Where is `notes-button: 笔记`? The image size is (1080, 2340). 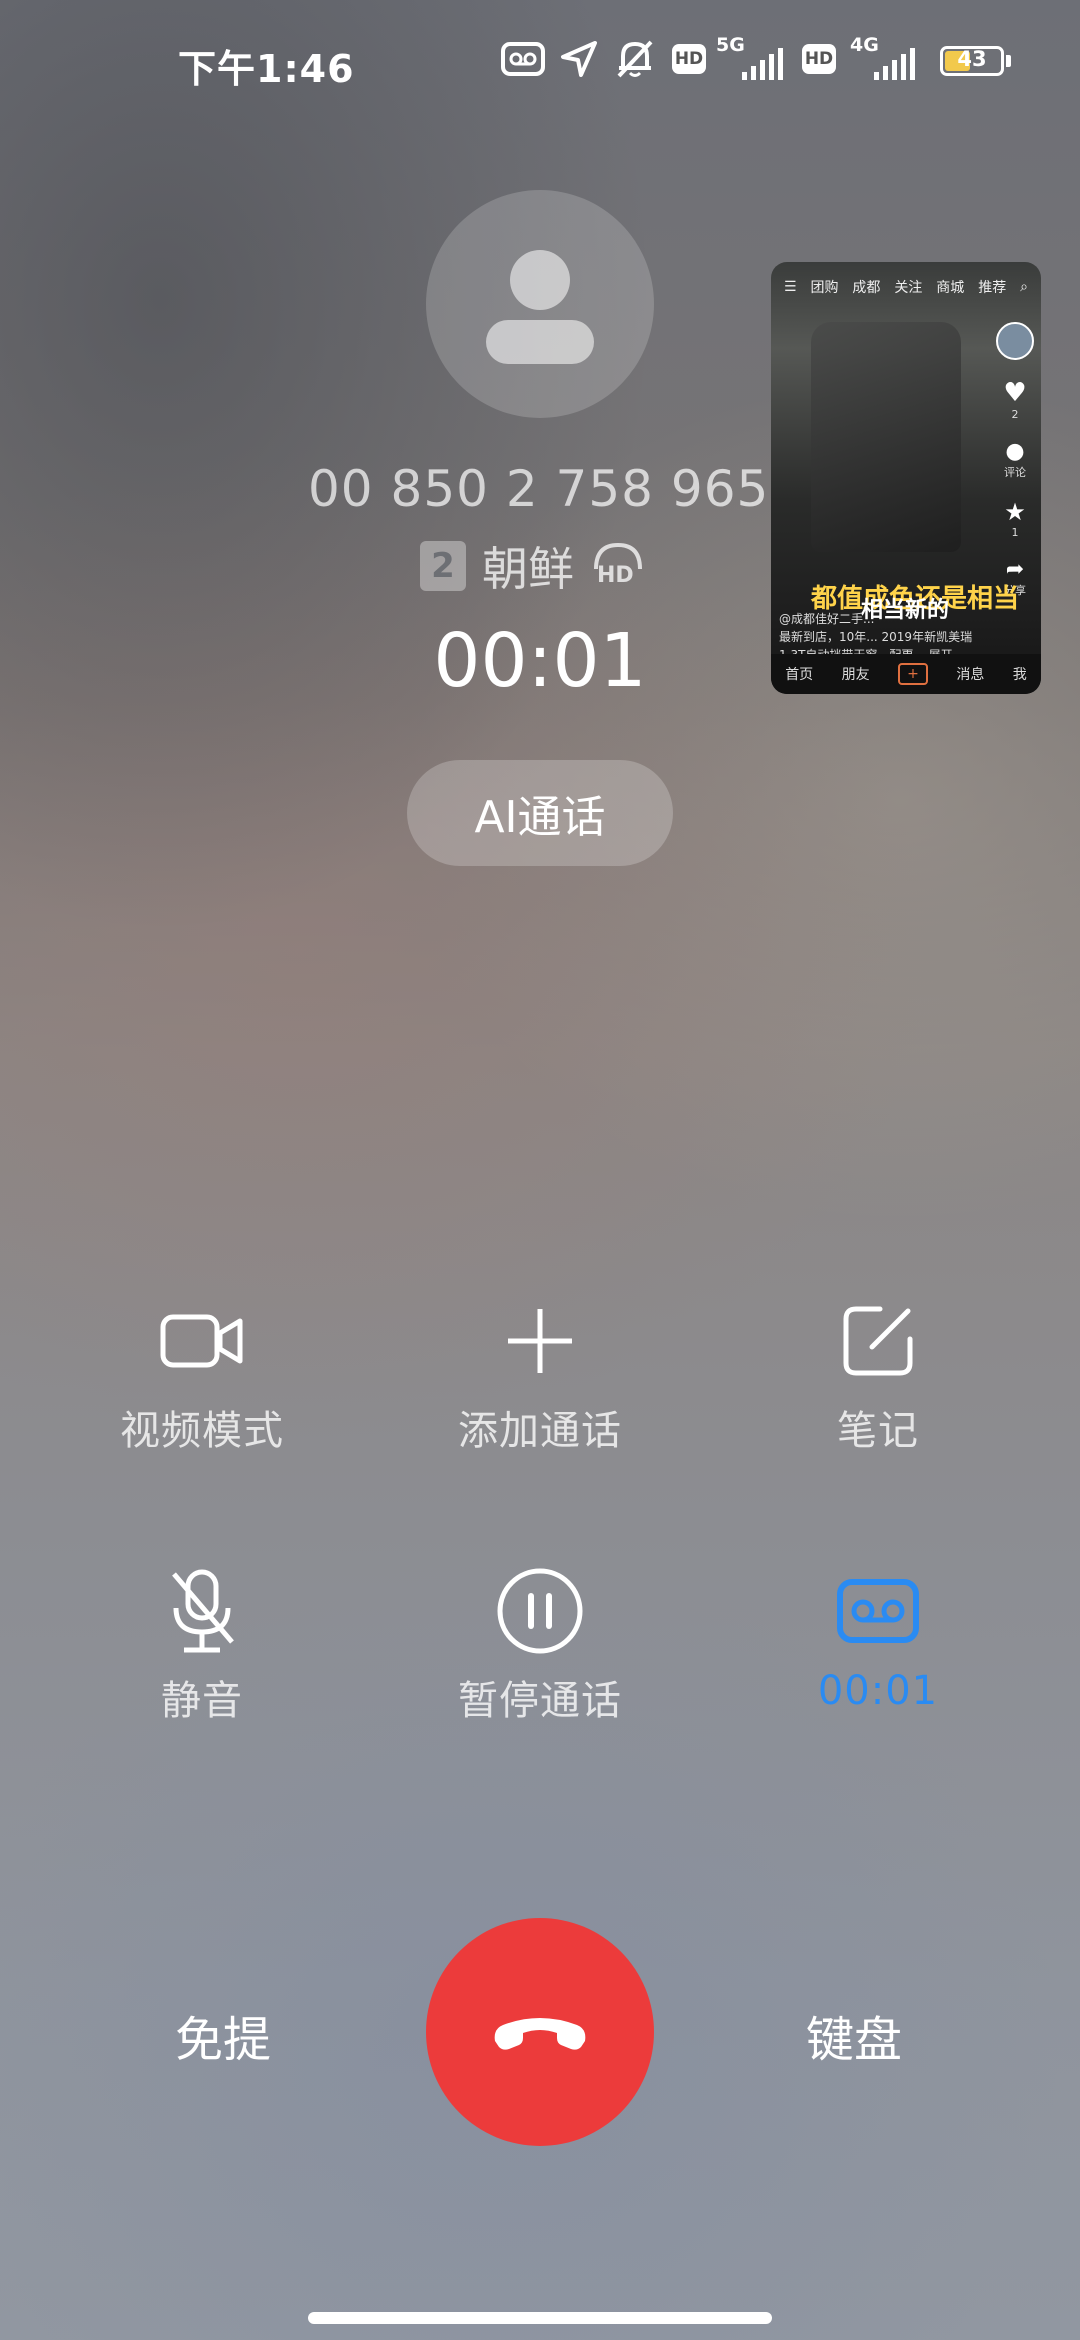 notes-button: 笔记 is located at coordinates (878, 1376).